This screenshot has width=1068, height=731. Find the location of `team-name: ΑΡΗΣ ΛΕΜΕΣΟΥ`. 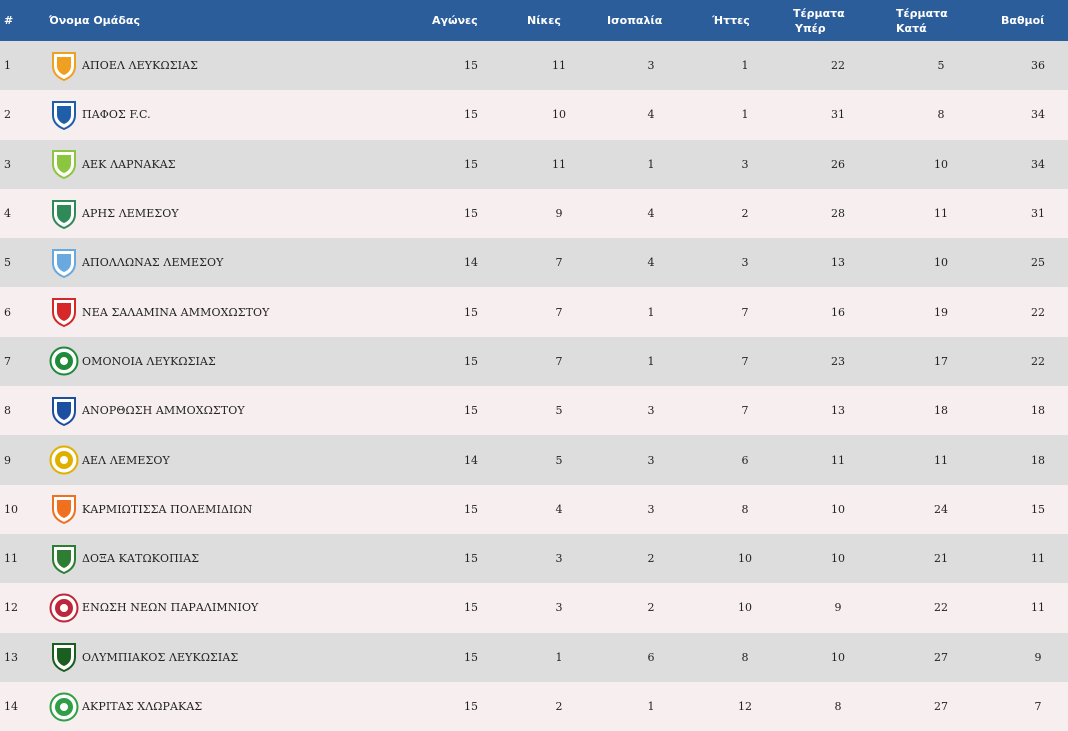

team-name: ΑΡΗΣ ΛΕΜΕΣΟΥ is located at coordinates (130, 213).